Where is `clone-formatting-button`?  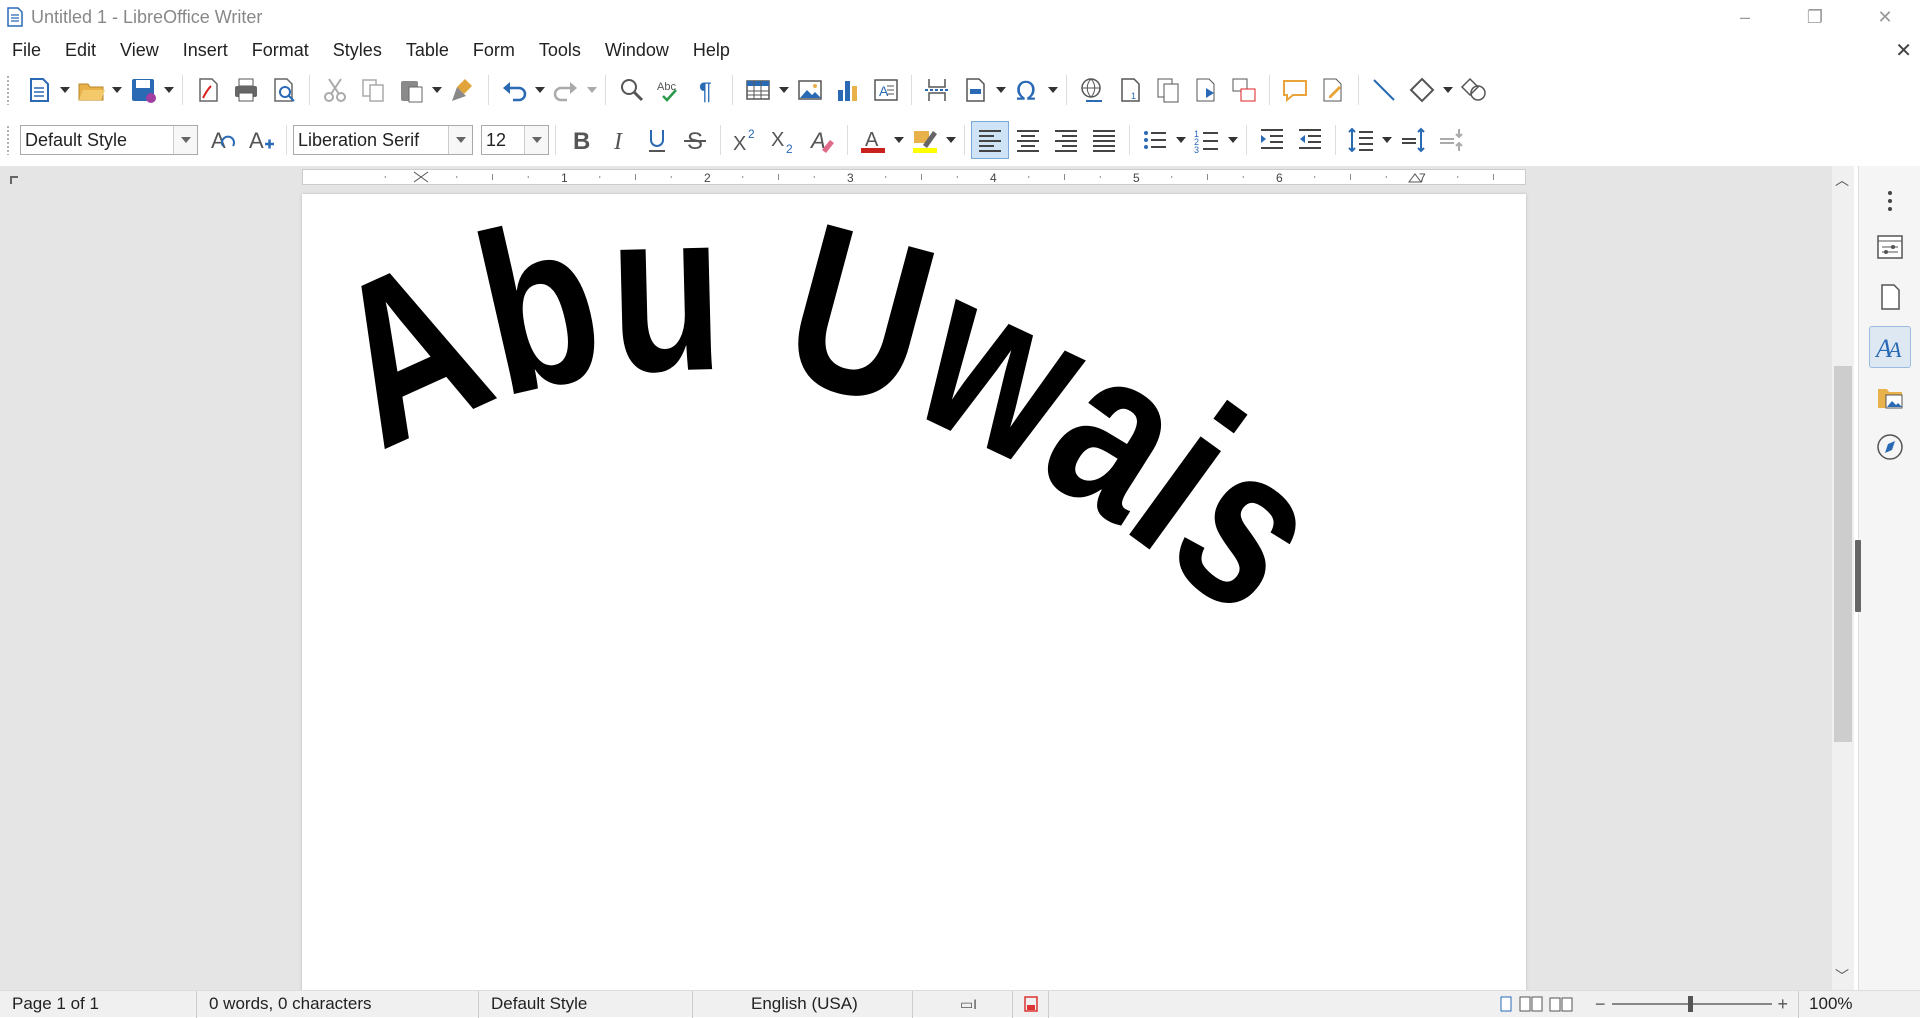
clone-formatting-button is located at coordinates (463, 90).